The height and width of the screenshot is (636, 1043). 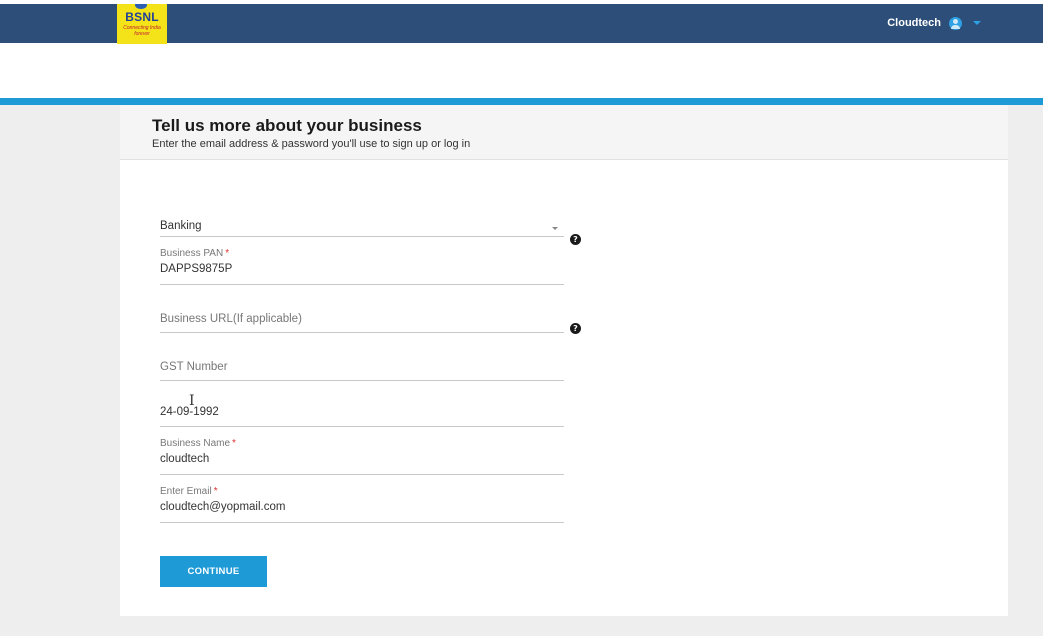 What do you see at coordinates (213, 571) in the screenshot?
I see `continue-button: CONTINUE` at bounding box center [213, 571].